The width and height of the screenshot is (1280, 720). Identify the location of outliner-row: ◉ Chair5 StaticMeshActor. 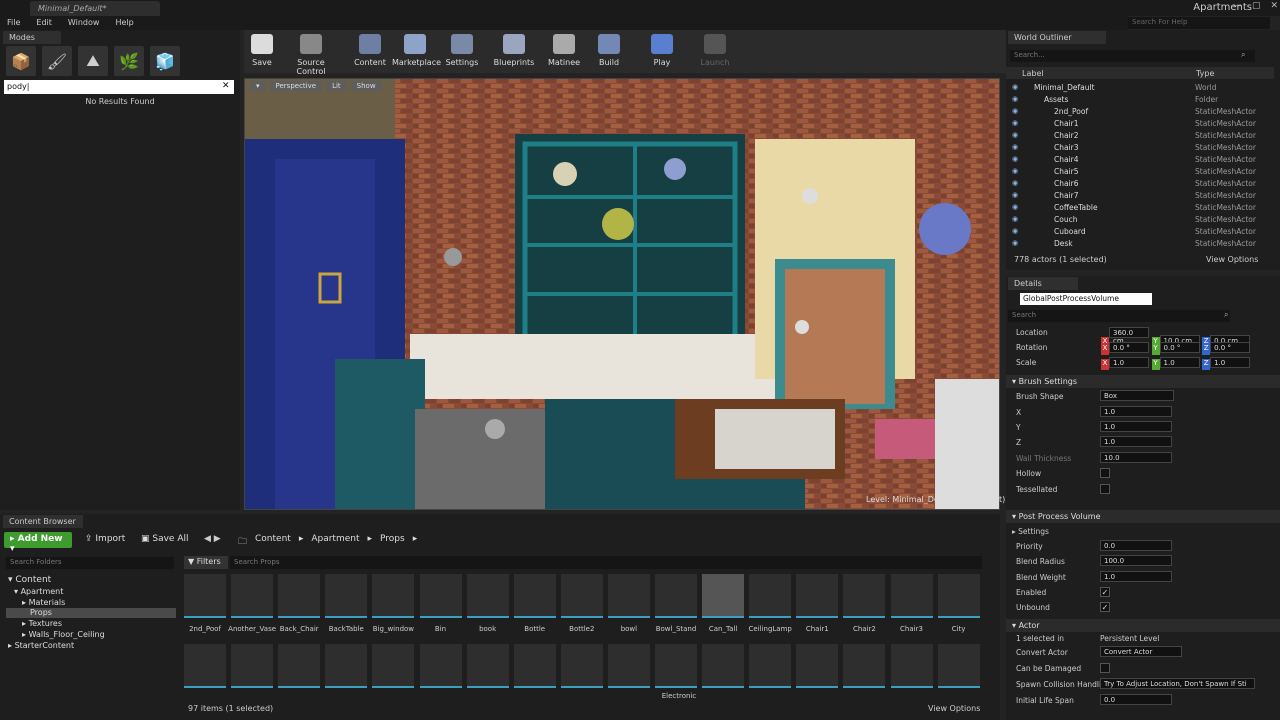
(1137, 172).